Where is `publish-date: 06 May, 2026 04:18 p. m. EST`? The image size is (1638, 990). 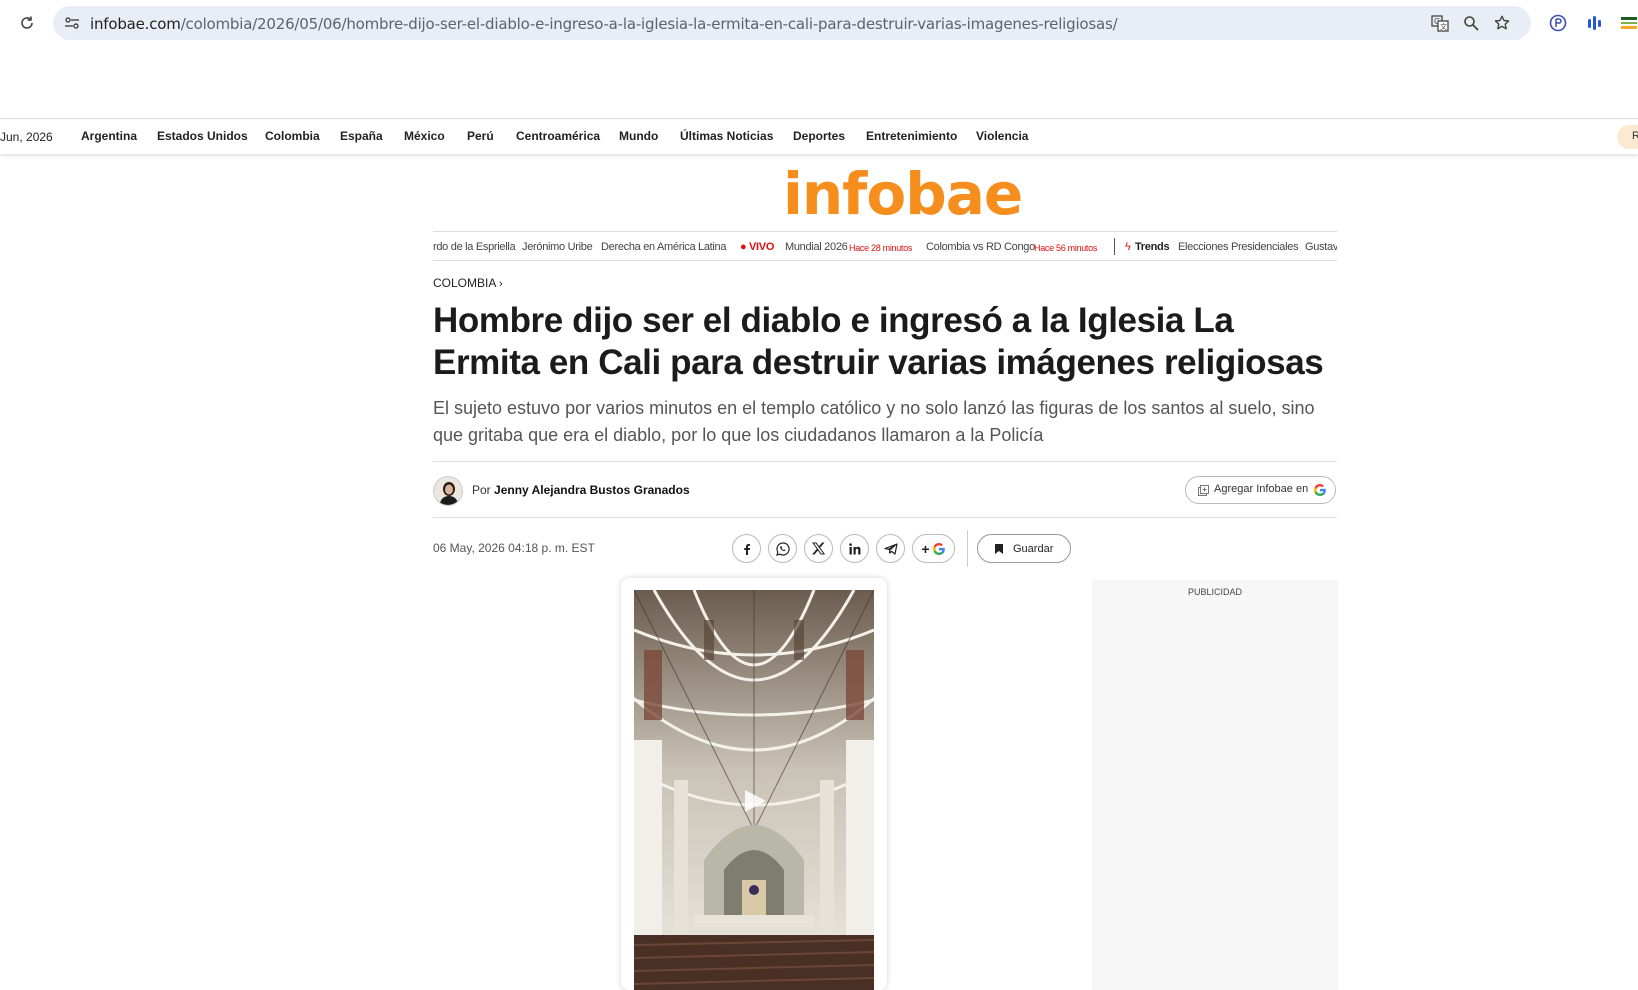 publish-date: 06 May, 2026 04:18 p. m. EST is located at coordinates (514, 548).